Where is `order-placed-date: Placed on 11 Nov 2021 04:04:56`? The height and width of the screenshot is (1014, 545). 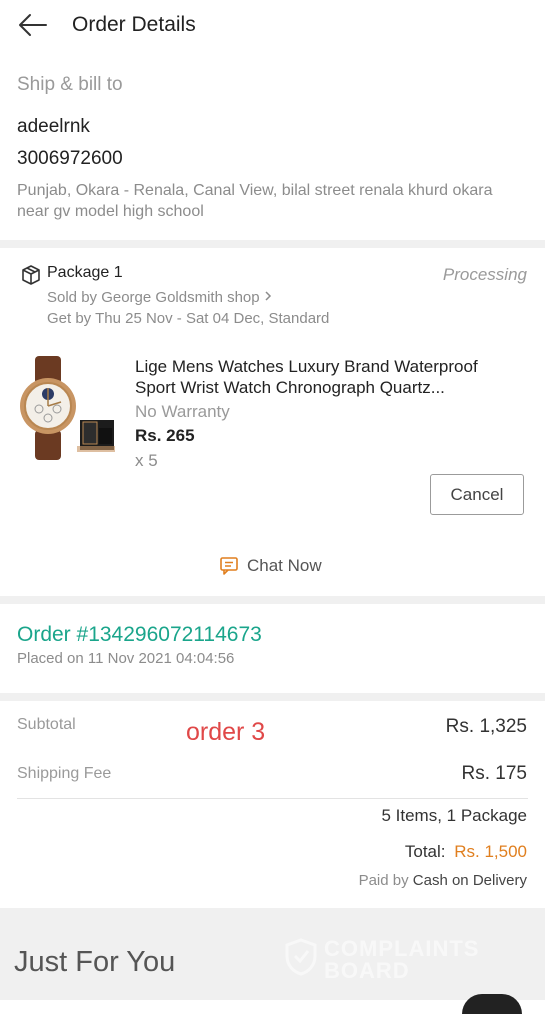
order-placed-date: Placed on 11 Nov 2021 04:04:56 is located at coordinates (126, 658).